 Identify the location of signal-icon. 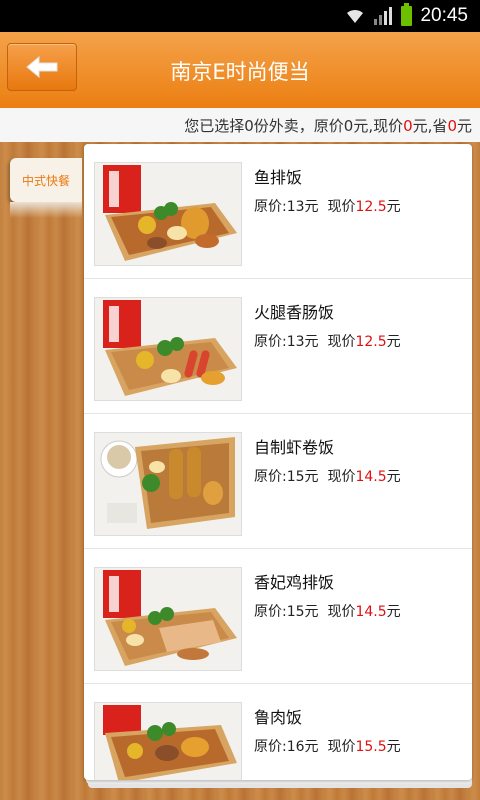
(383, 16).